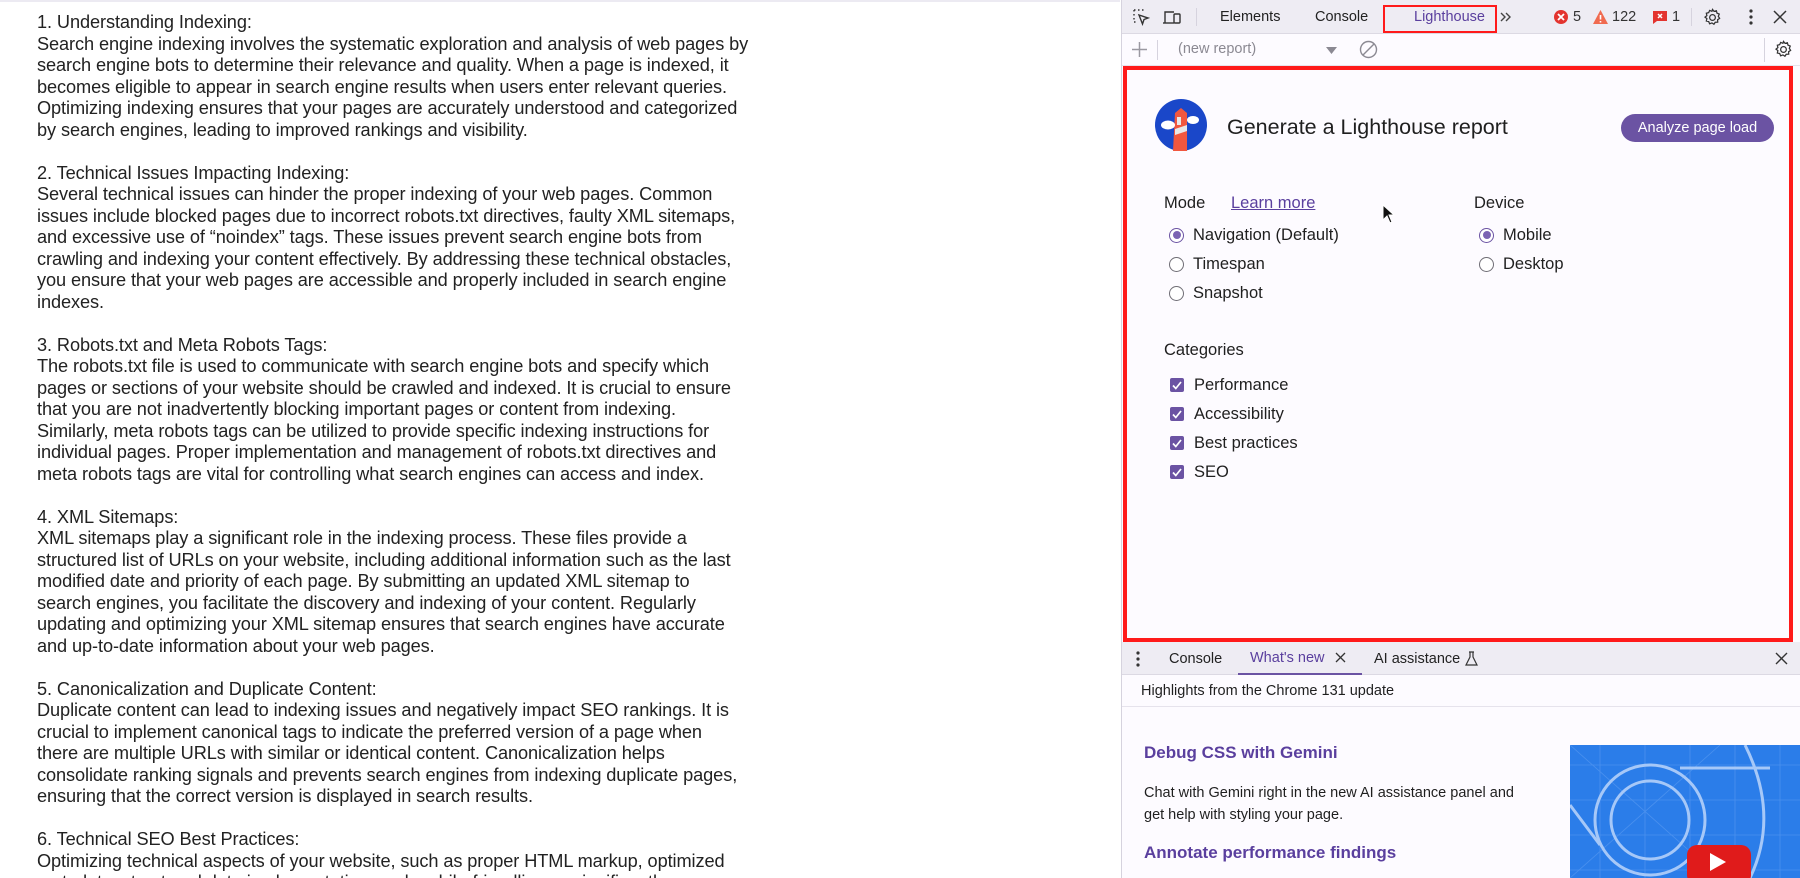  I want to click on categories-label: Categories, so click(1204, 350).